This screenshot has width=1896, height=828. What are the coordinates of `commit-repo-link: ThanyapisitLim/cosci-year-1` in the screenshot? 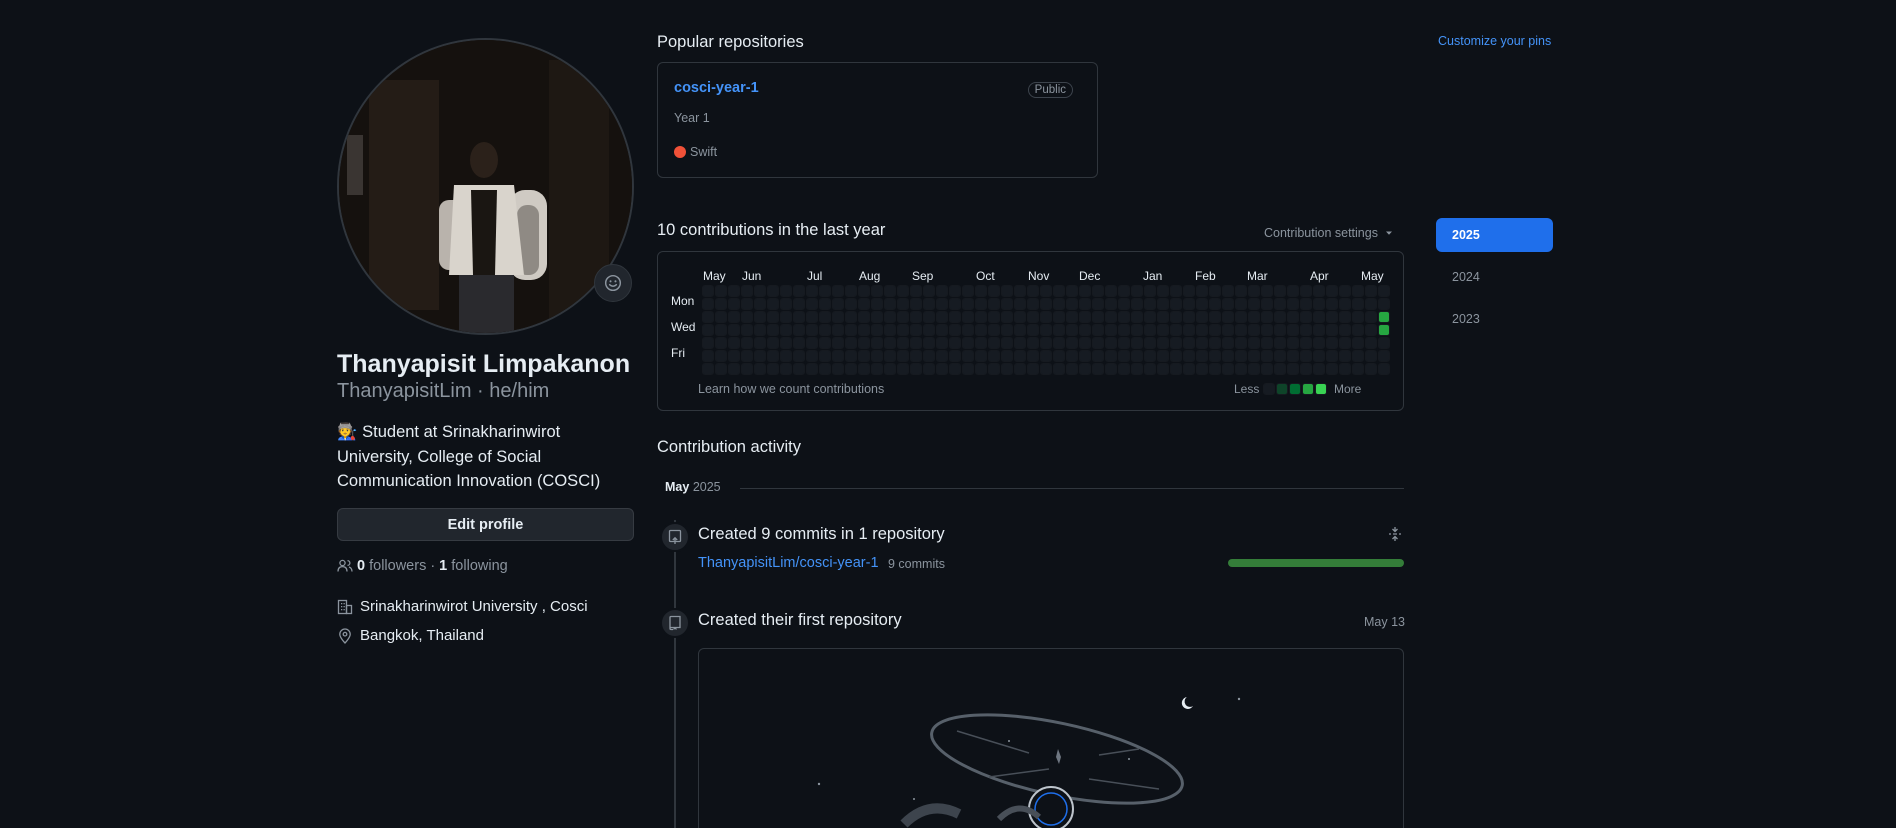 It's located at (788, 563).